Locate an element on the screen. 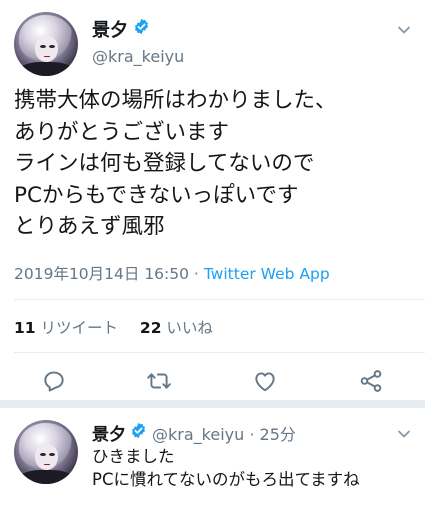 The height and width of the screenshot is (512, 425). retweet-icon is located at coordinates (159, 381).